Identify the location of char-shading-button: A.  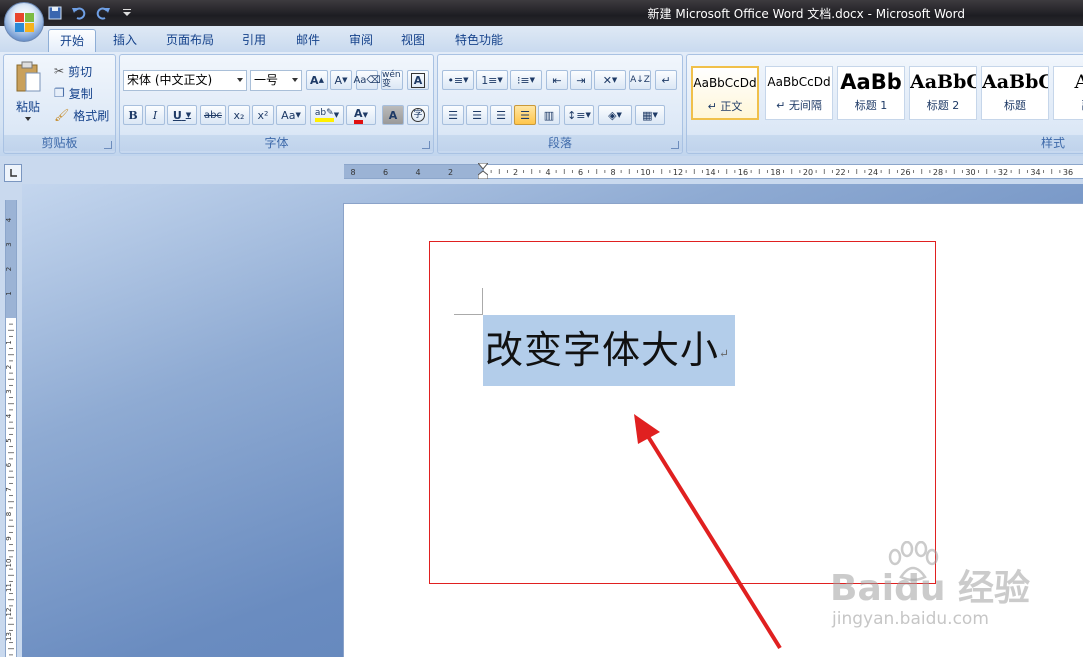
(393, 115).